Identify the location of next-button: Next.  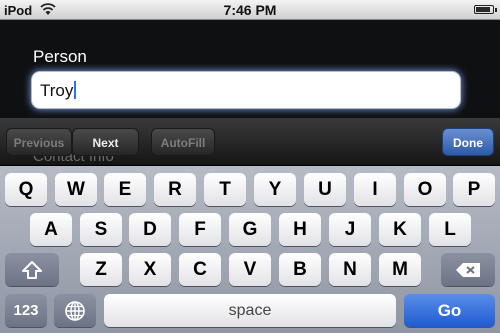
(105, 142).